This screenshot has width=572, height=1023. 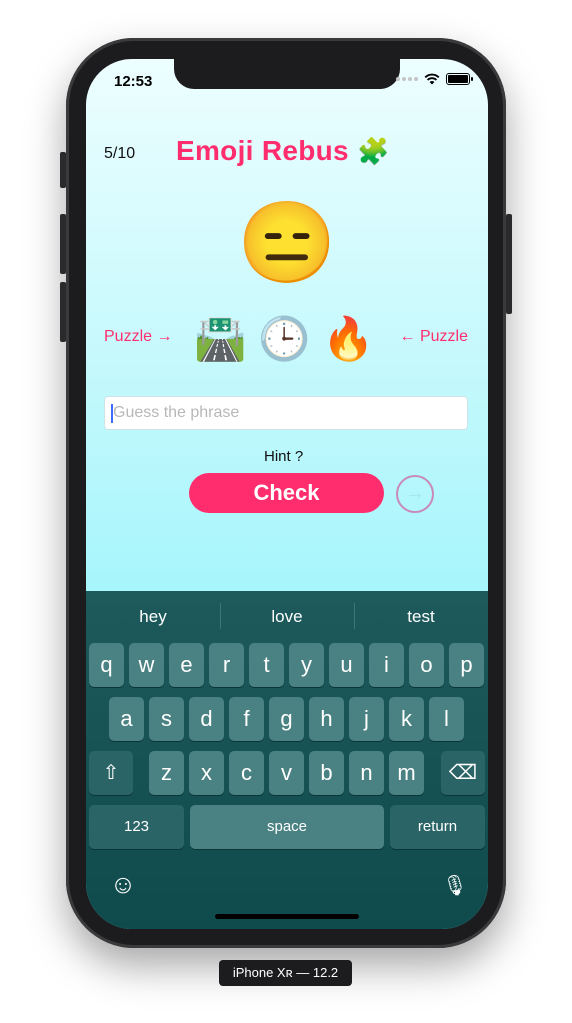 What do you see at coordinates (286, 413) in the screenshot?
I see `guess-input` at bounding box center [286, 413].